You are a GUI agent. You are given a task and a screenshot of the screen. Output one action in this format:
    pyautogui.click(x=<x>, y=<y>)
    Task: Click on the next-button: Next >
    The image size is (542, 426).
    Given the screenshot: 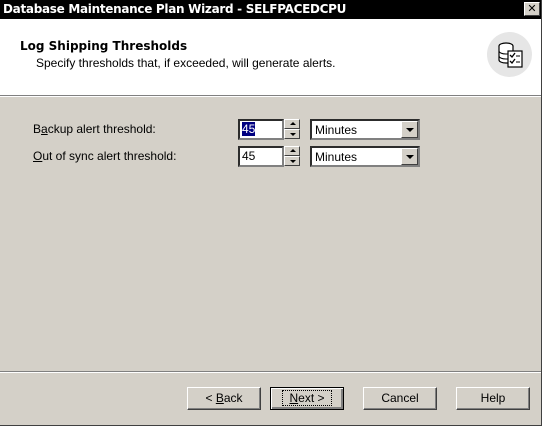 What is the action you would take?
    pyautogui.click(x=307, y=398)
    